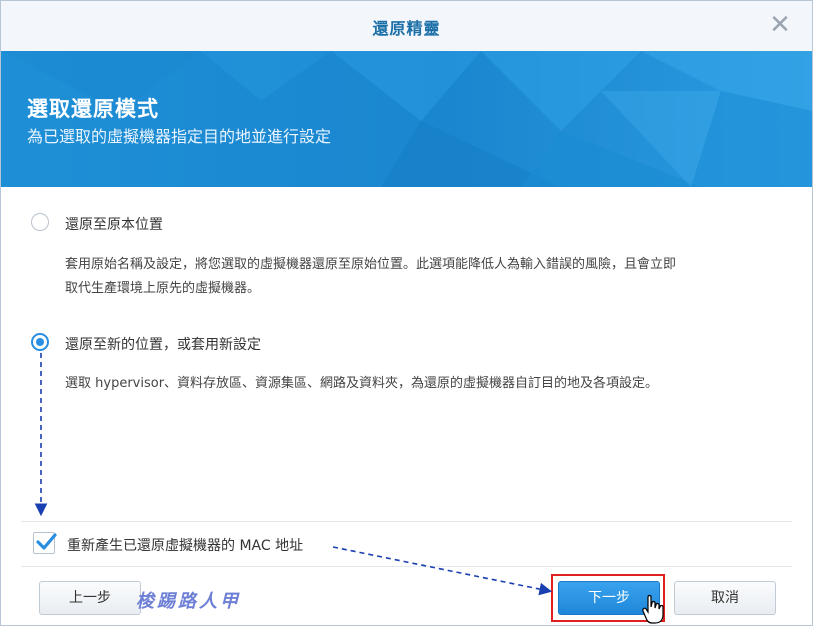 This screenshot has width=813, height=627. Describe the element at coordinates (90, 598) in the screenshot. I see `back-button: 上一步` at that location.